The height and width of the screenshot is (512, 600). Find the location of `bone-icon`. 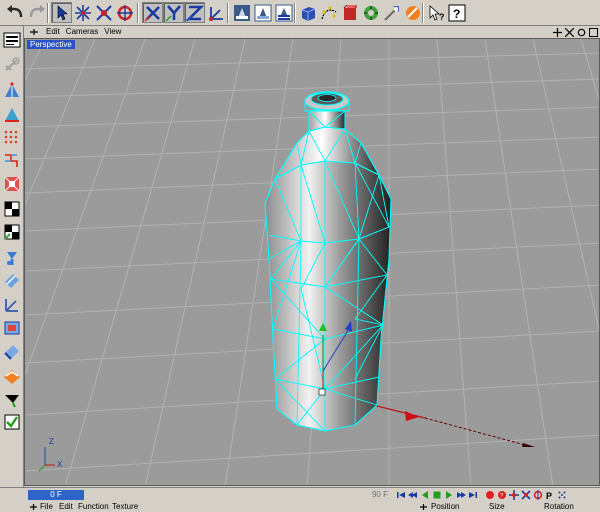

bone-icon is located at coordinates (12, 258).